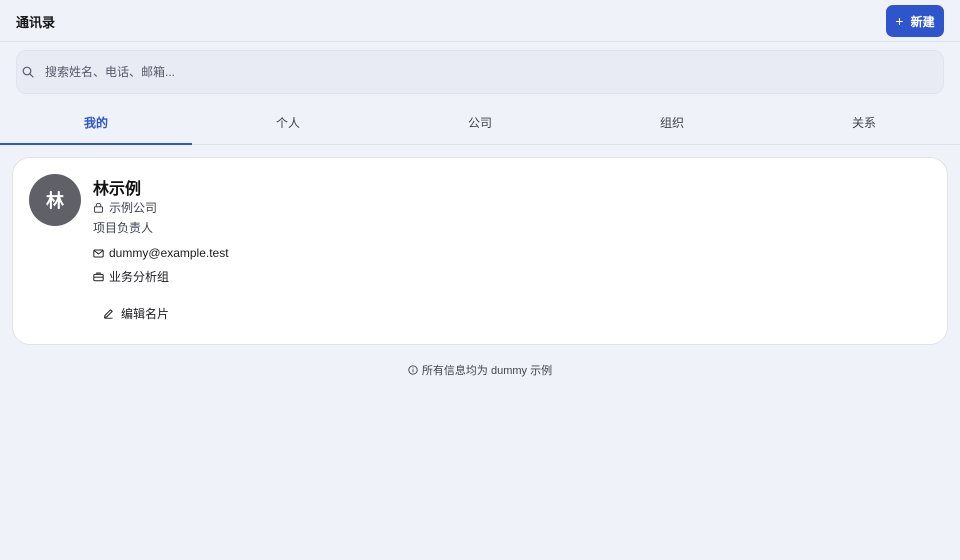 The image size is (960, 560). I want to click on search-input, so click(485, 72).